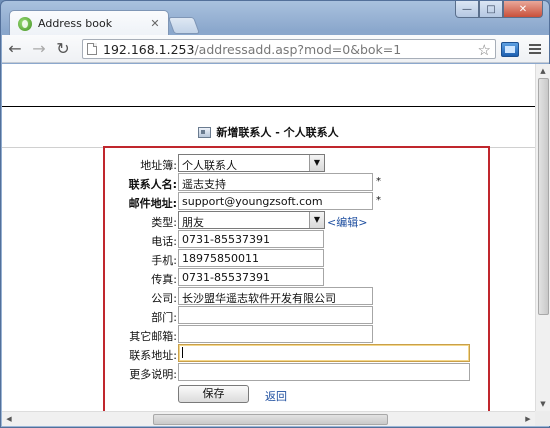 The width and height of the screenshot is (550, 428). I want to click on row-email: 邮件地址: support@youngzsoft.com *, so click(298, 201).